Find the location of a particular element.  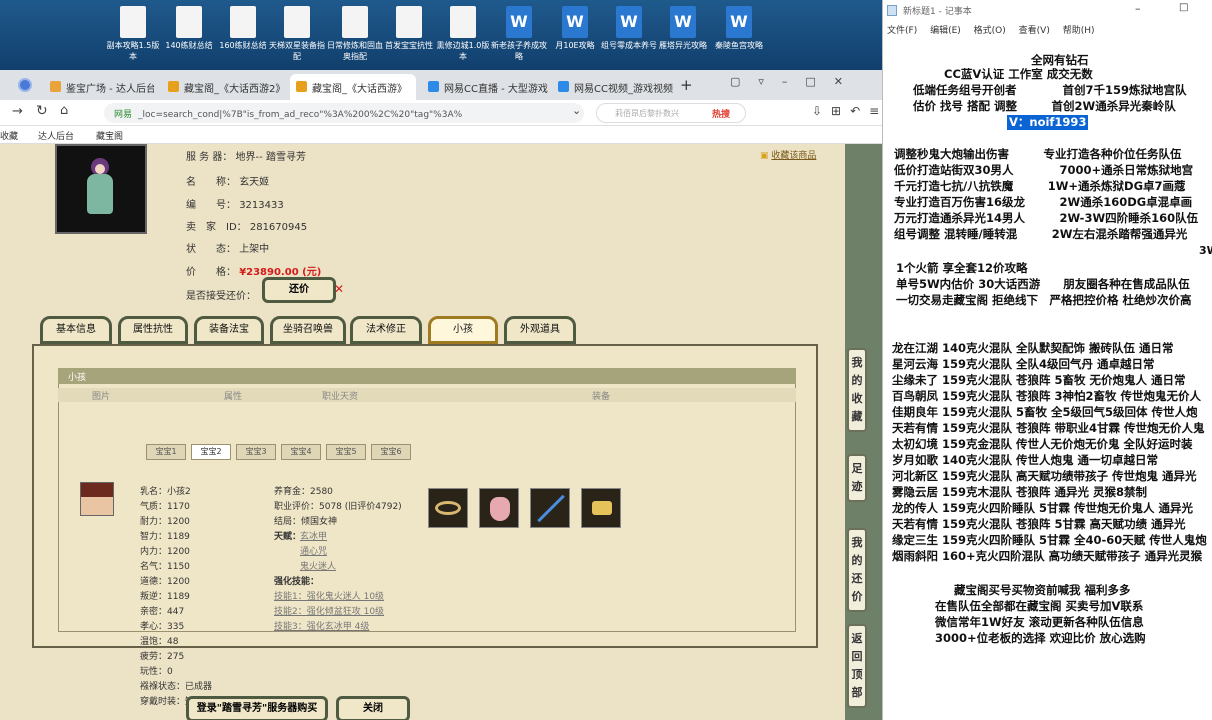

browser-tab: 网易CC直播 - 大型游戏 is located at coordinates (485, 87).